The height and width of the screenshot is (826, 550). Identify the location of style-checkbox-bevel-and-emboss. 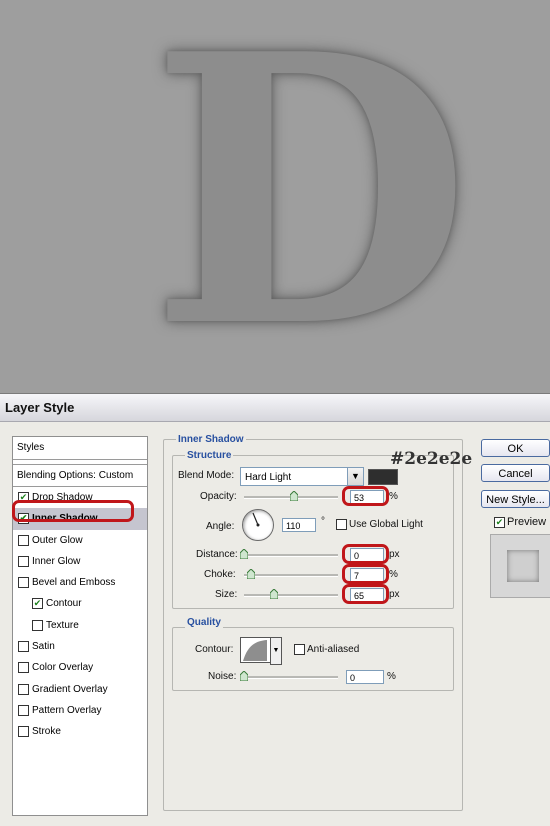
(23, 583).